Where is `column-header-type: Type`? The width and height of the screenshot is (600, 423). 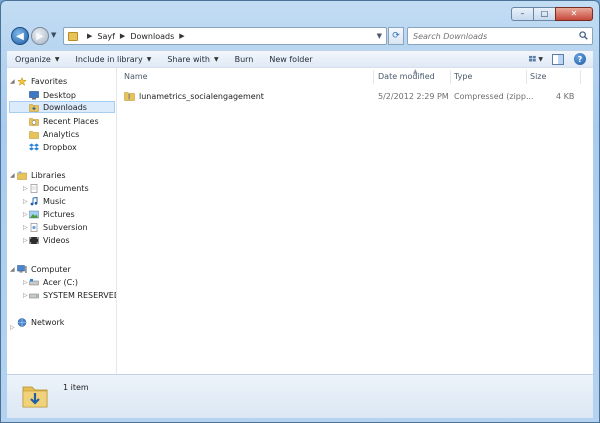
column-header-type: Type is located at coordinates (463, 76).